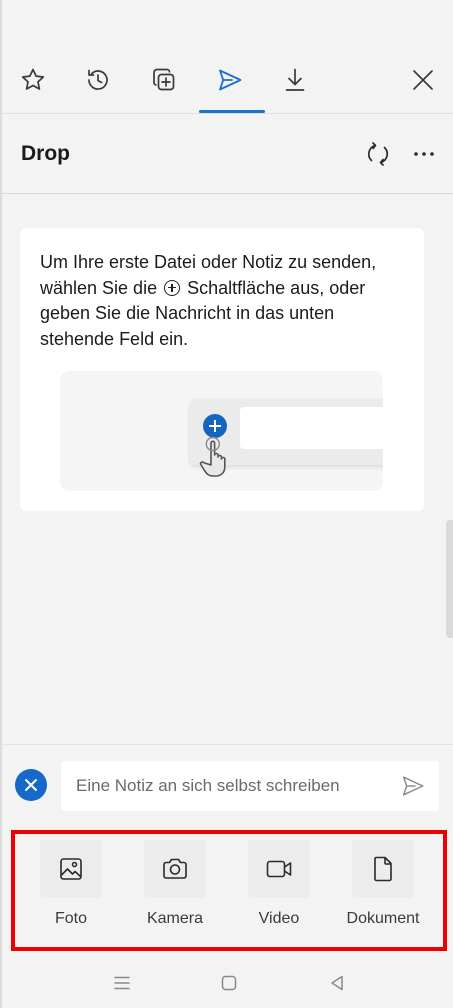  I want to click on note-input, so click(231, 786).